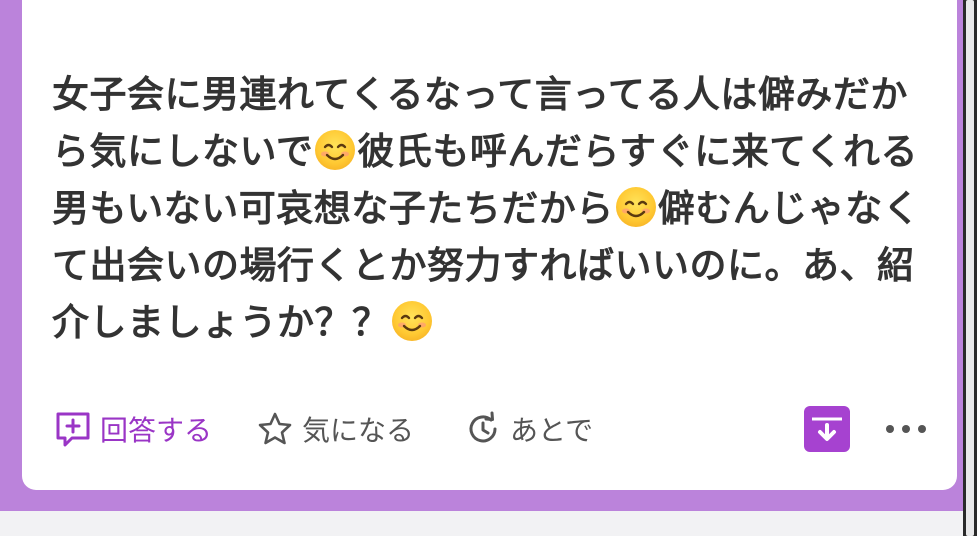  I want to click on star-icon, so click(275, 429).